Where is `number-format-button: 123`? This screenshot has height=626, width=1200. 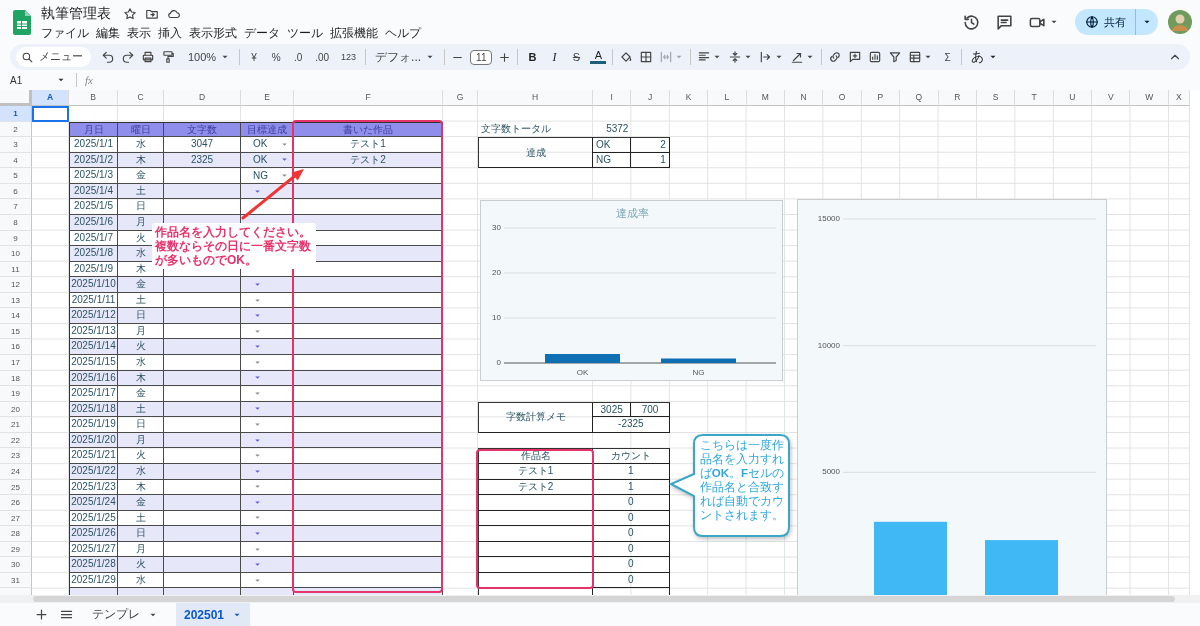 number-format-button: 123 is located at coordinates (349, 57).